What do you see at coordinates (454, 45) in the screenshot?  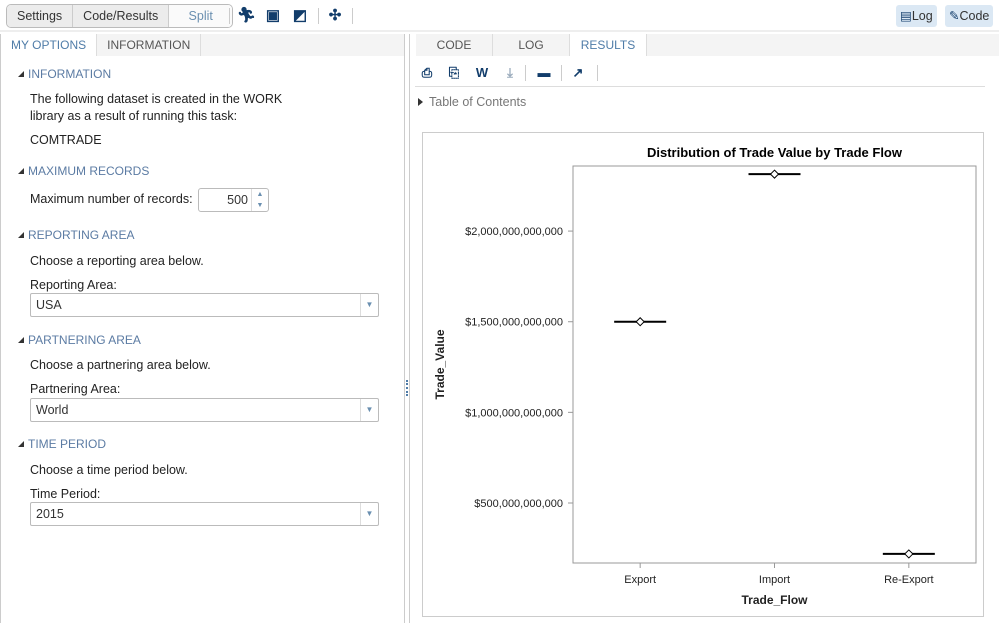 I see `tab-code: CODE` at bounding box center [454, 45].